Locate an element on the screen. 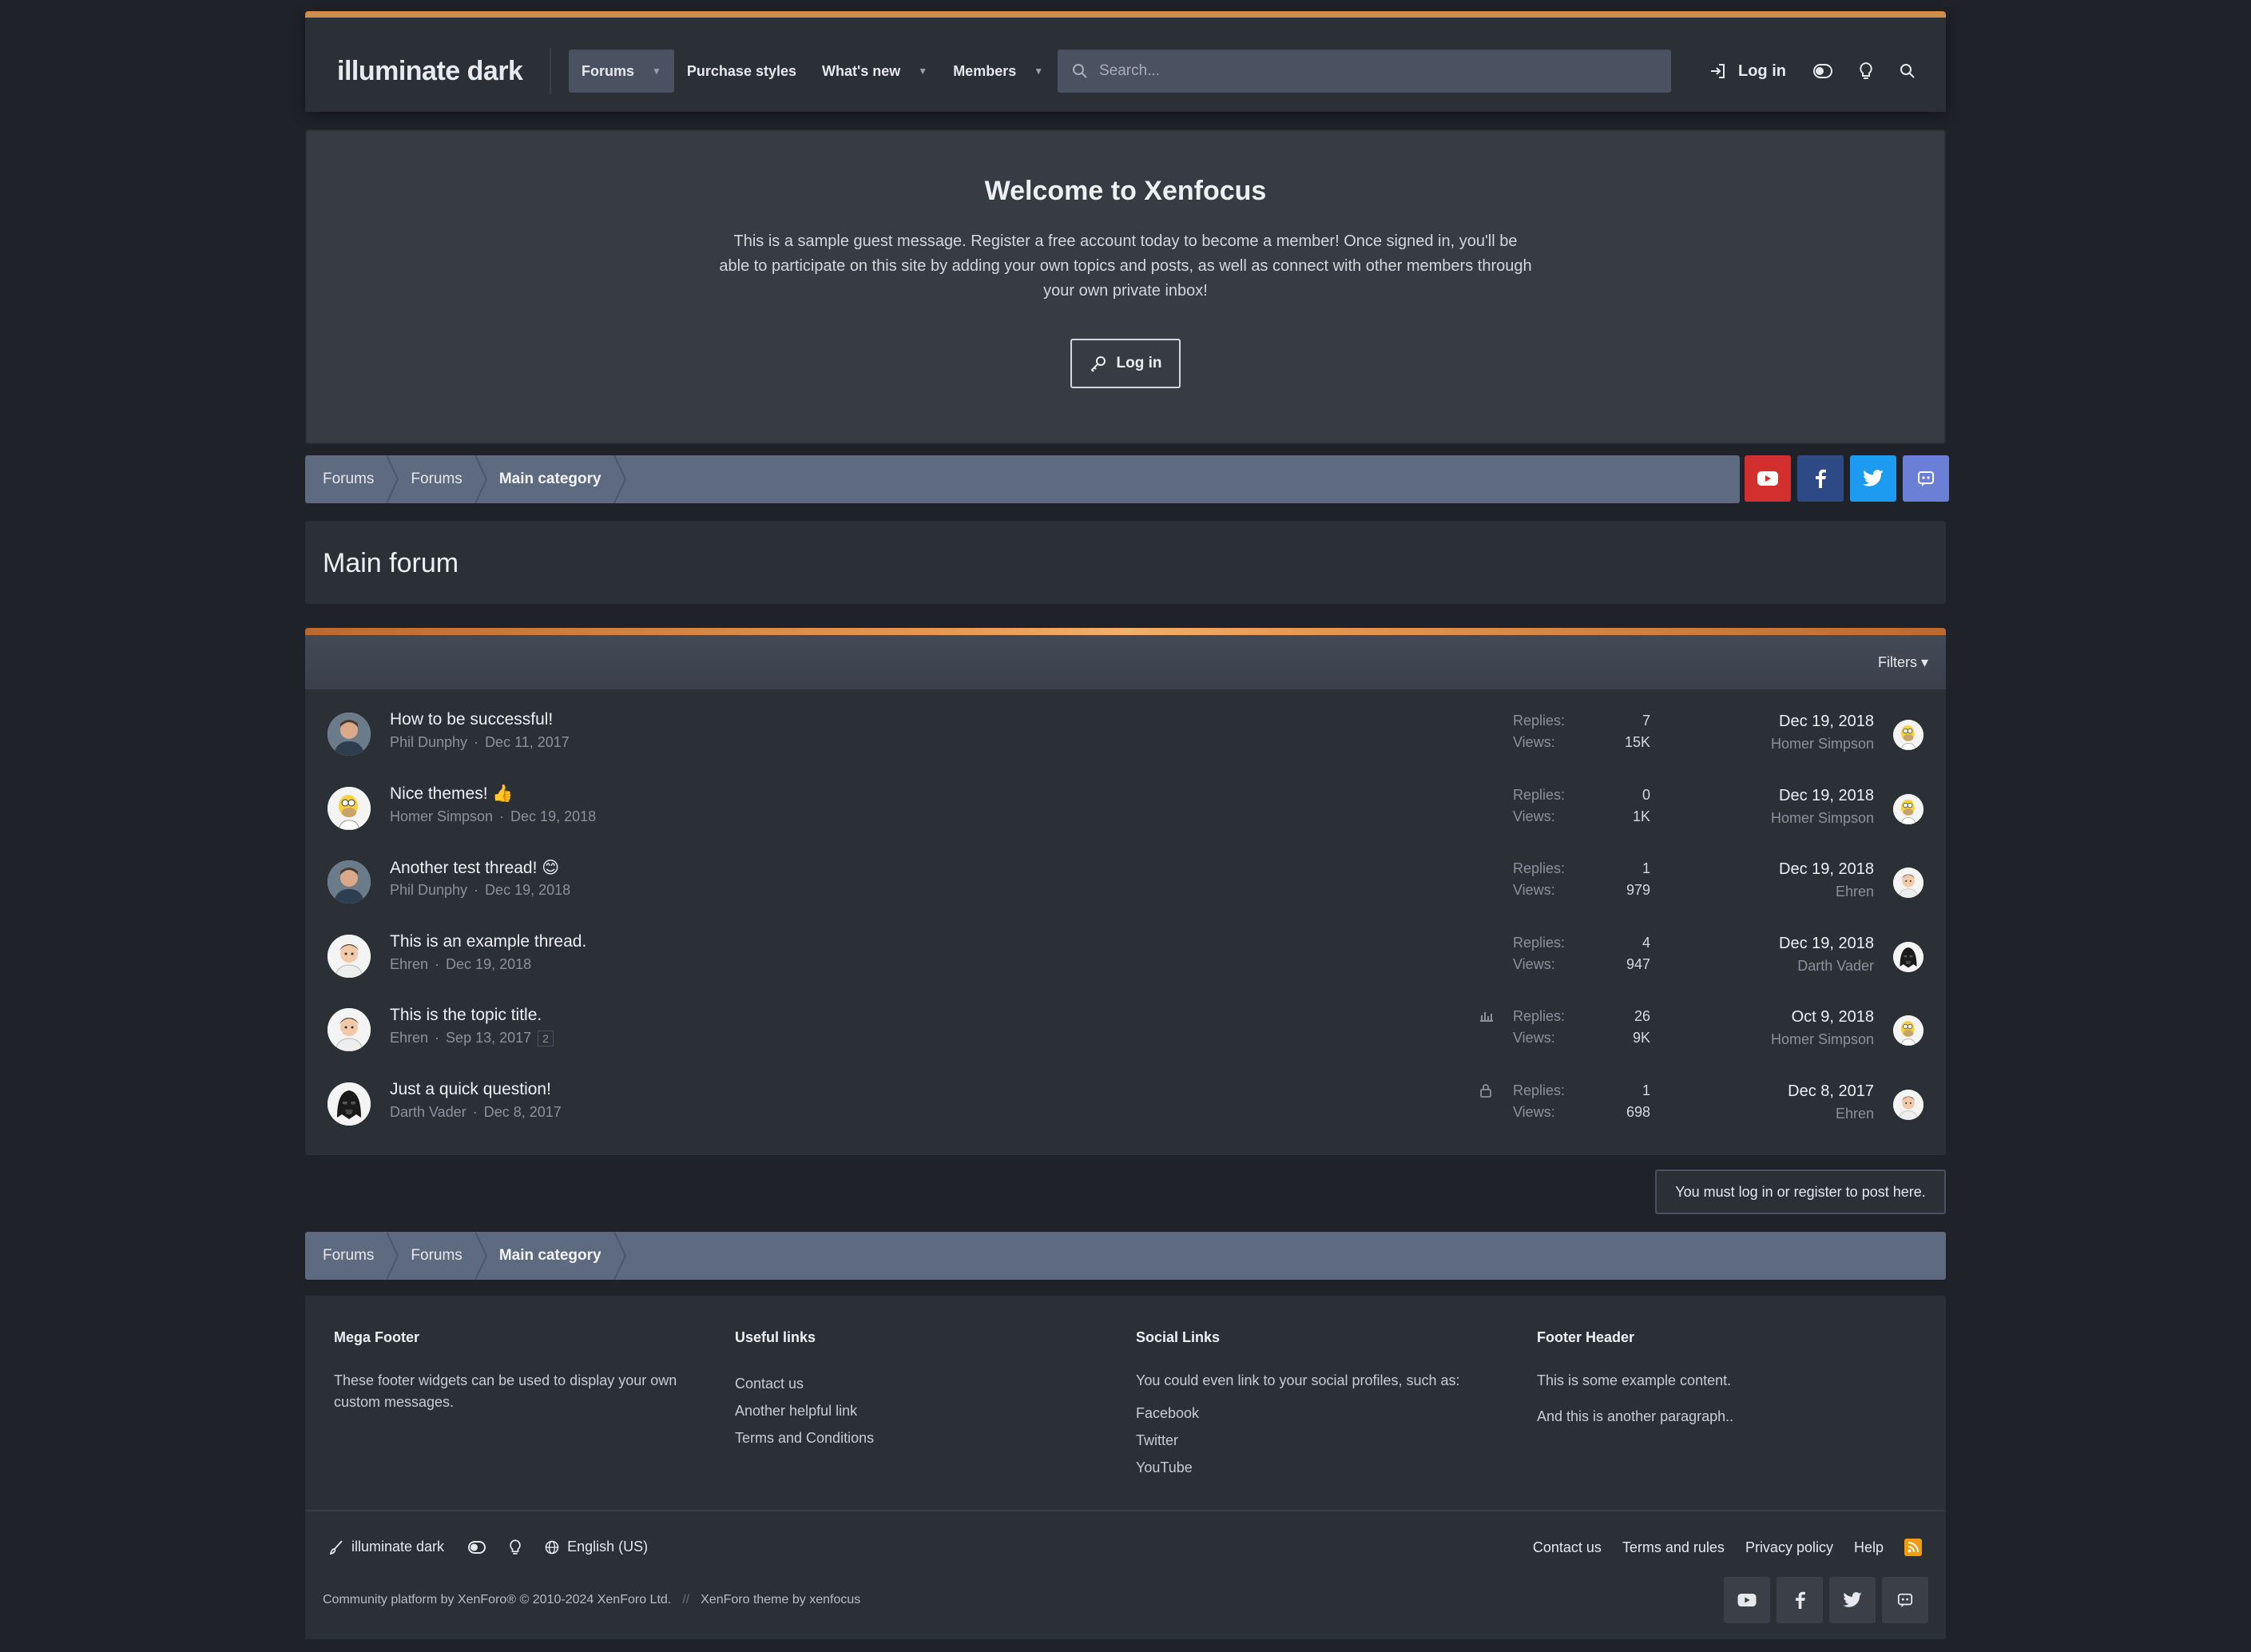  theme-credit: XenForo theme by xenfocus is located at coordinates (780, 1599).